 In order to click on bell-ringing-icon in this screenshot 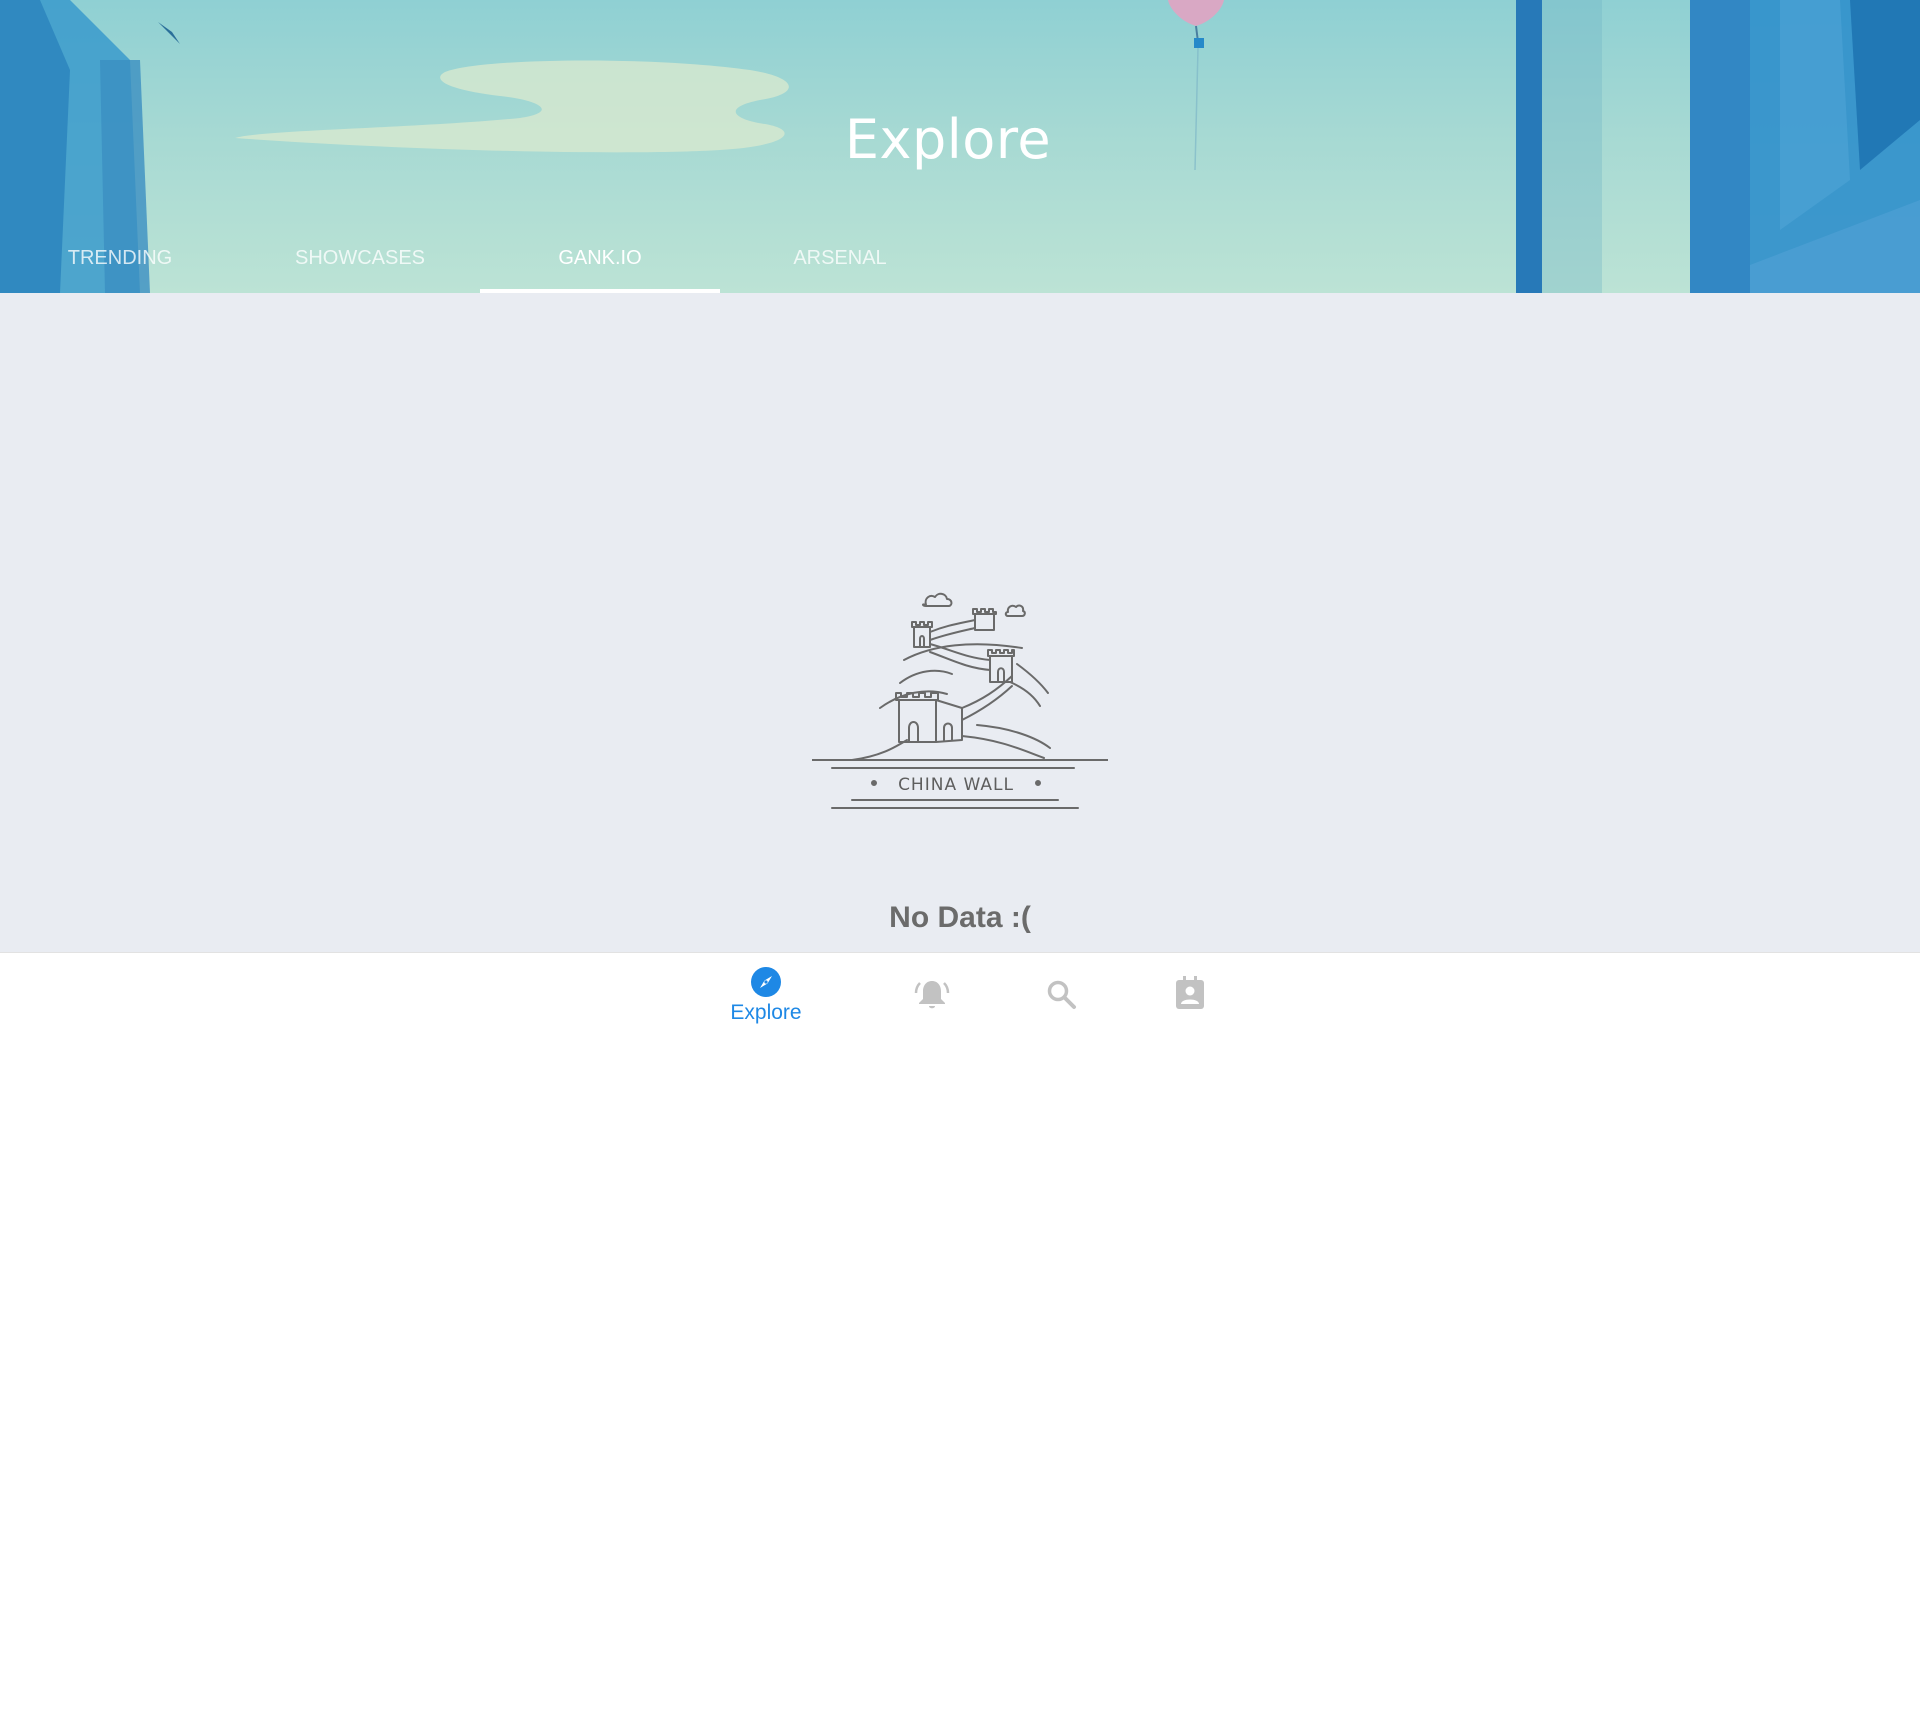, I will do `click(932, 995)`.